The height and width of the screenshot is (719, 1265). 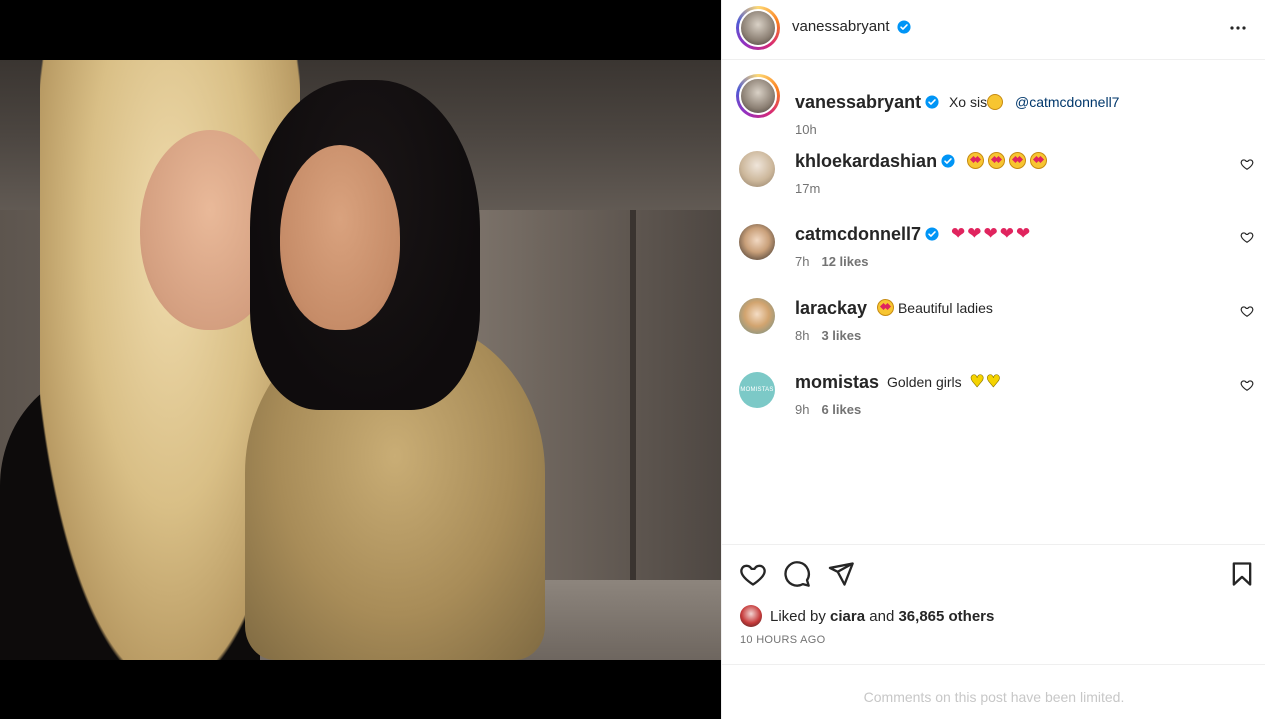 I want to click on commenter-username: catmcdonnell7, so click(x=858, y=234).